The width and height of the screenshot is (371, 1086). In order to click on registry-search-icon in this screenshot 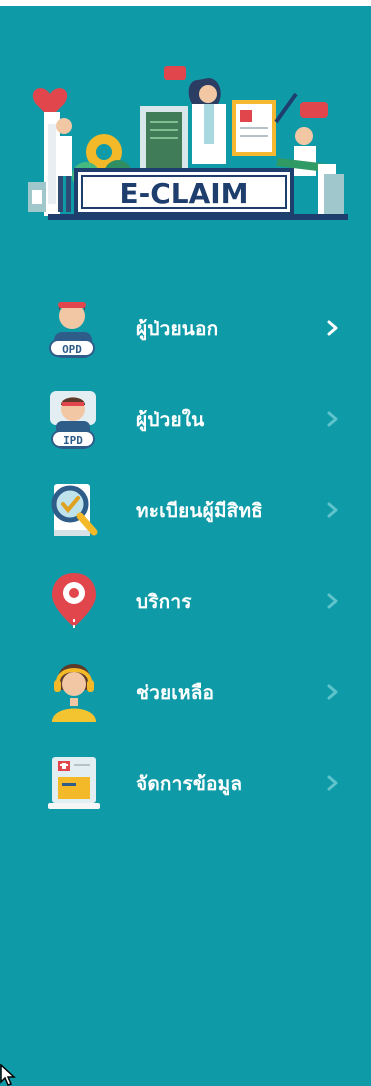, I will do `click(74, 510)`.